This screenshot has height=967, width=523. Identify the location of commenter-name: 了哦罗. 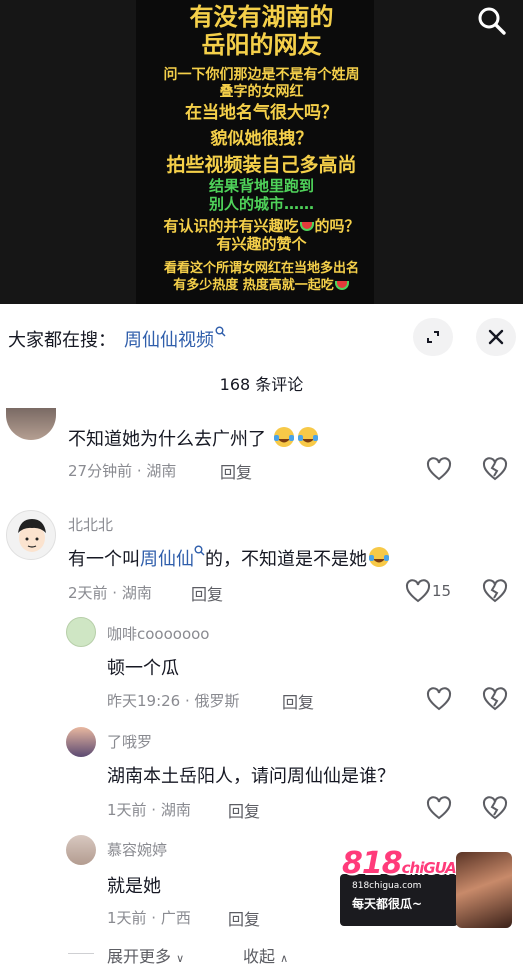
(129, 741).